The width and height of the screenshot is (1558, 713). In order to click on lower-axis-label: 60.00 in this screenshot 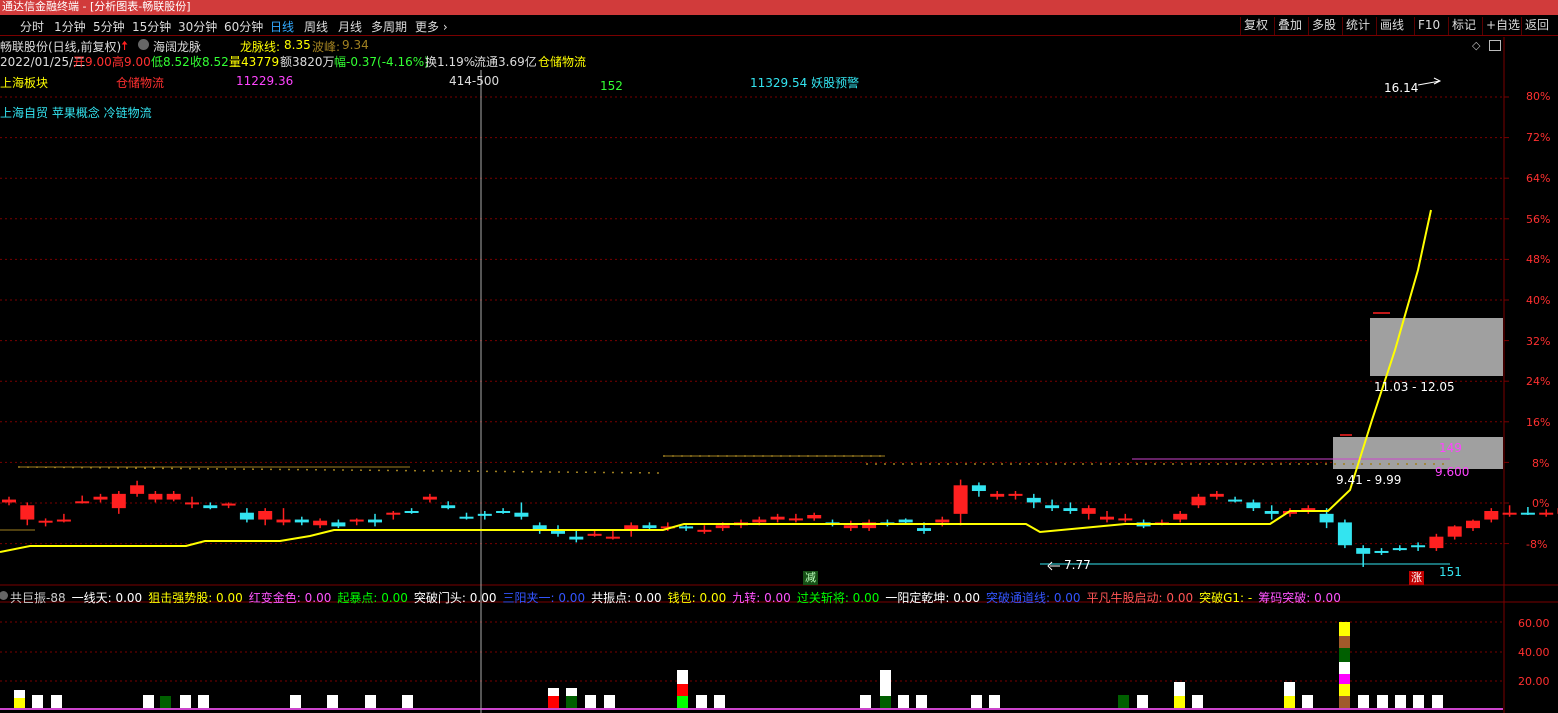, I will do `click(1534, 623)`.